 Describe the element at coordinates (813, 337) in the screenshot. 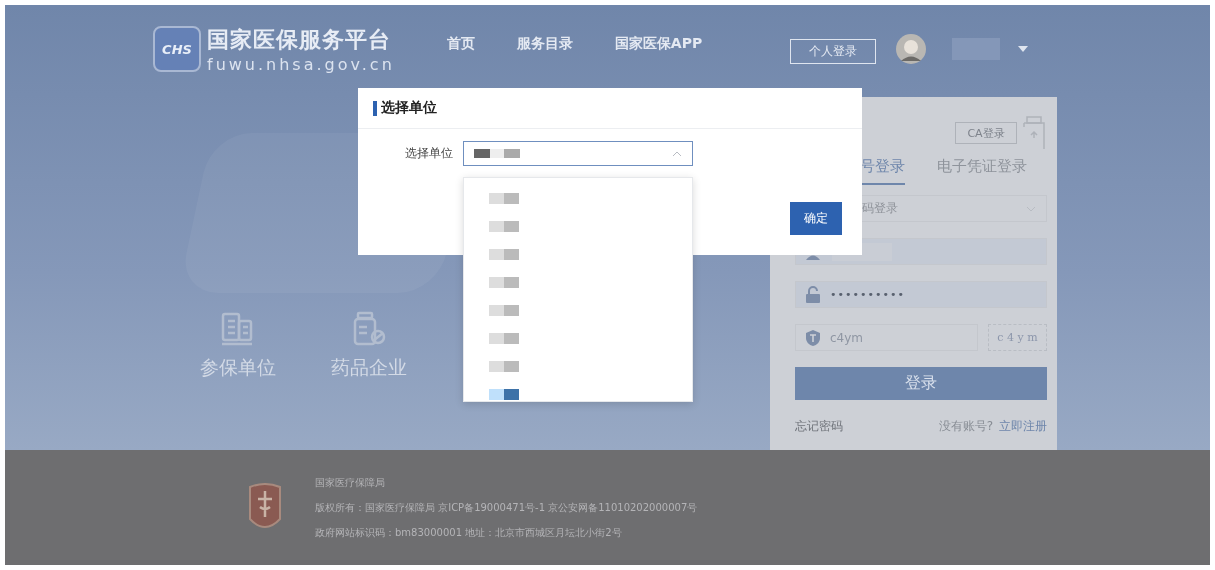

I see `shield-icon` at that location.